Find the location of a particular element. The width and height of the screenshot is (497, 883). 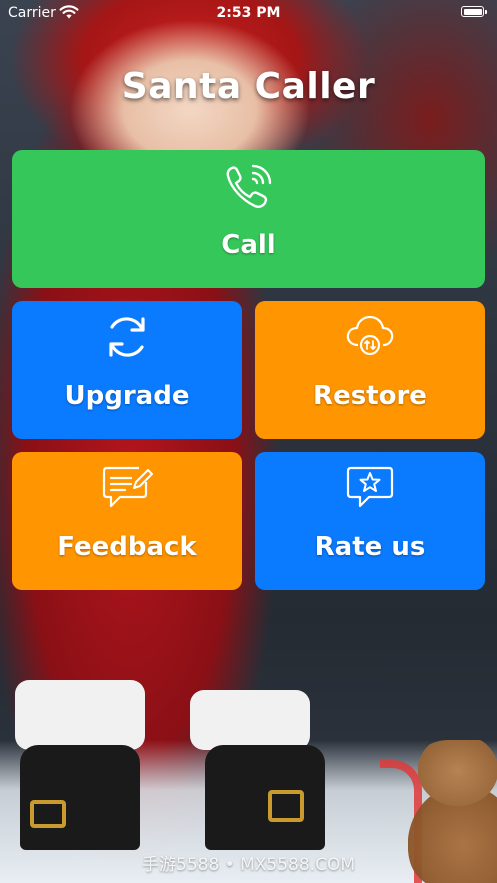

battery-icon is located at coordinates (474, 11).